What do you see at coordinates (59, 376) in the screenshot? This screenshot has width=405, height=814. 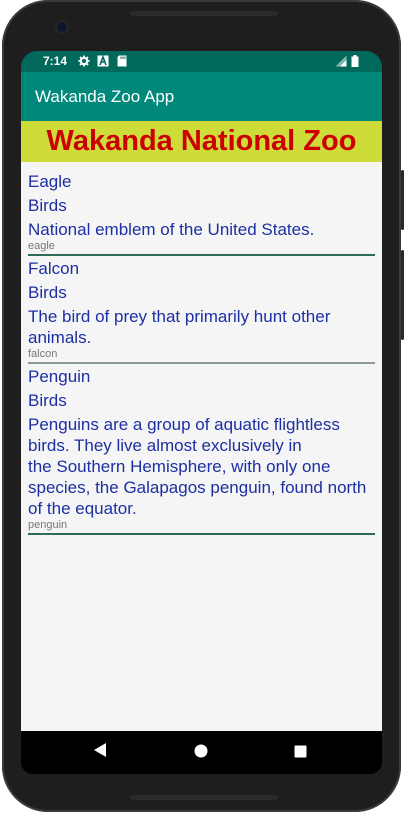 I see `animal-name: Penguin` at bounding box center [59, 376].